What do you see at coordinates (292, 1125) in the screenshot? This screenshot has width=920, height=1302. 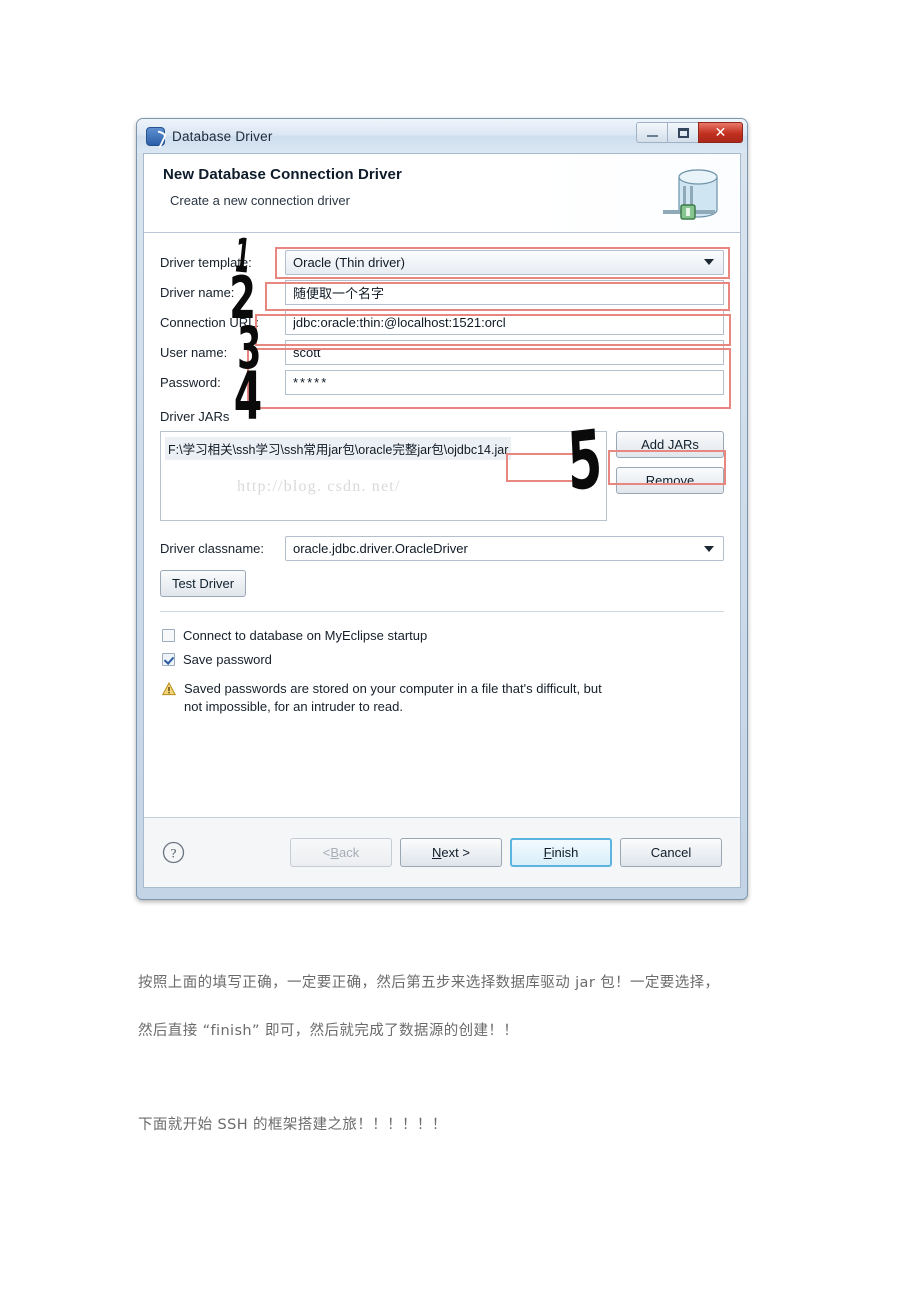 I see `caption-line-3: 下面就开始 SSH 的框架搭建之旅！！！！！！` at bounding box center [292, 1125].